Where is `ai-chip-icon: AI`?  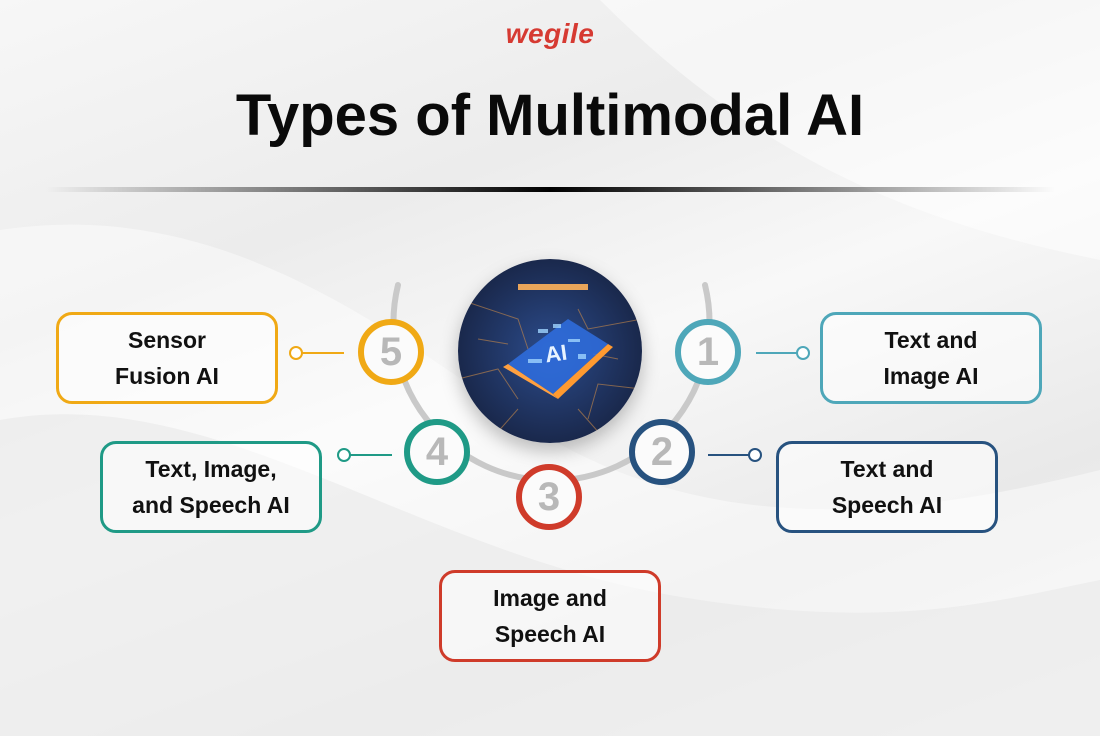
ai-chip-icon: AI is located at coordinates (550, 351).